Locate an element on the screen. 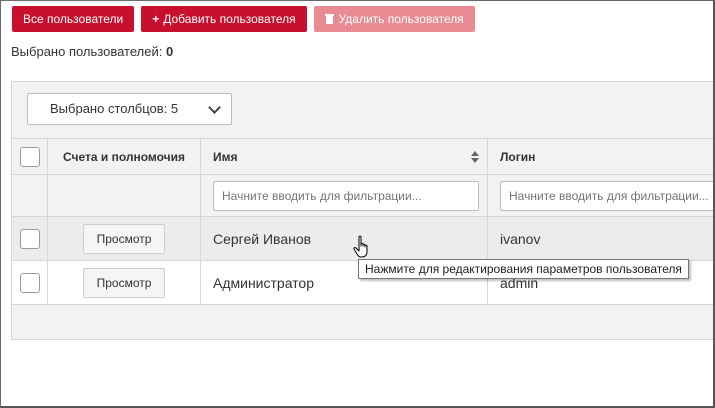  all-users-button: Все пользователи is located at coordinates (73, 19).